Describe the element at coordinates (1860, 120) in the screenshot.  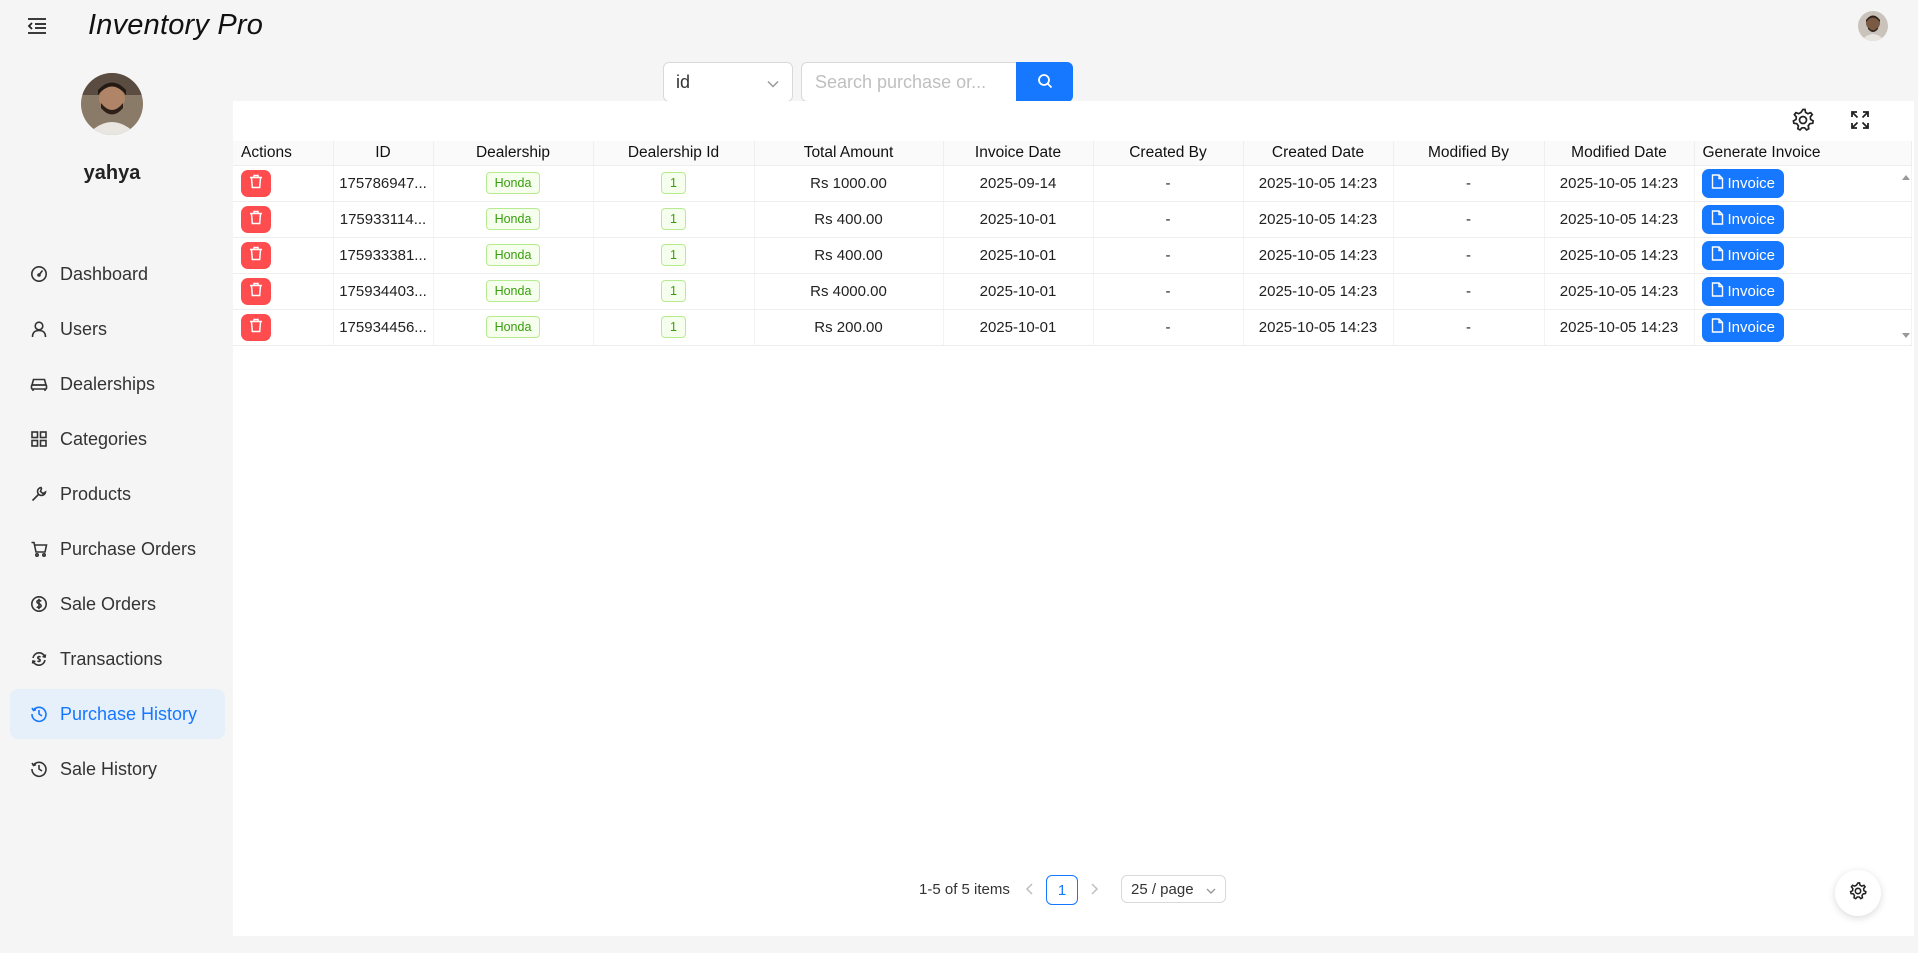
I see `fullscreen-icon` at that location.